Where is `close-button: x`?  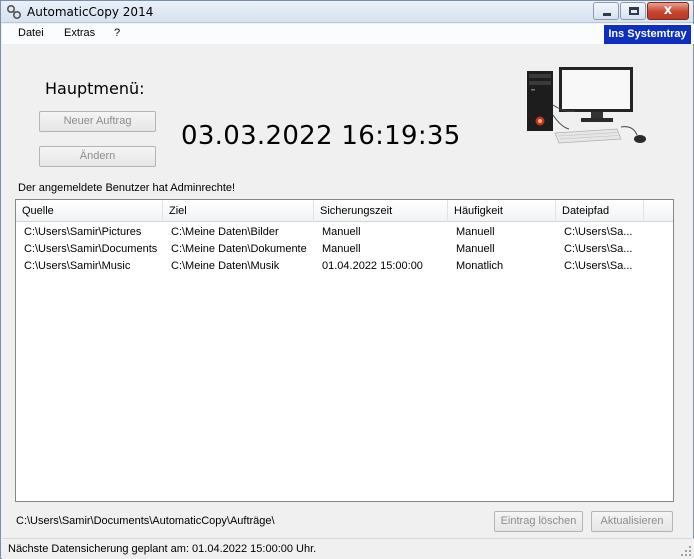
close-button: x is located at coordinates (668, 11).